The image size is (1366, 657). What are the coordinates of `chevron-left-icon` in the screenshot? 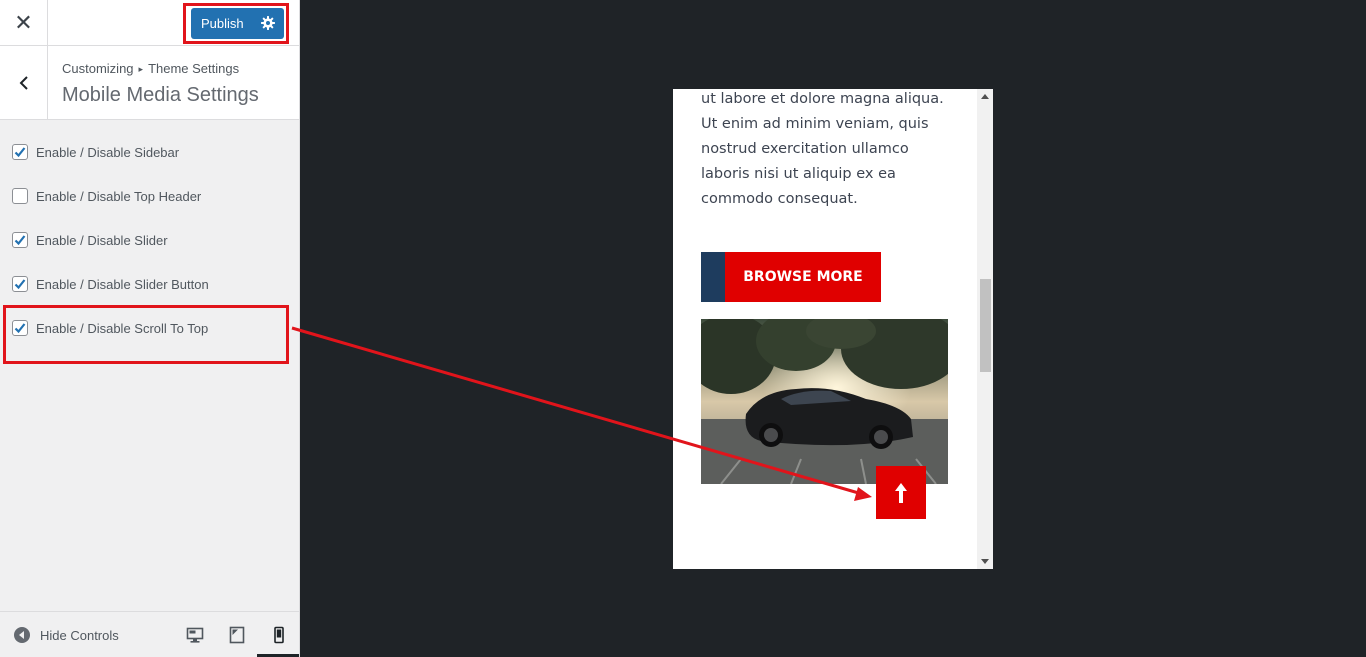 It's located at (23, 82).